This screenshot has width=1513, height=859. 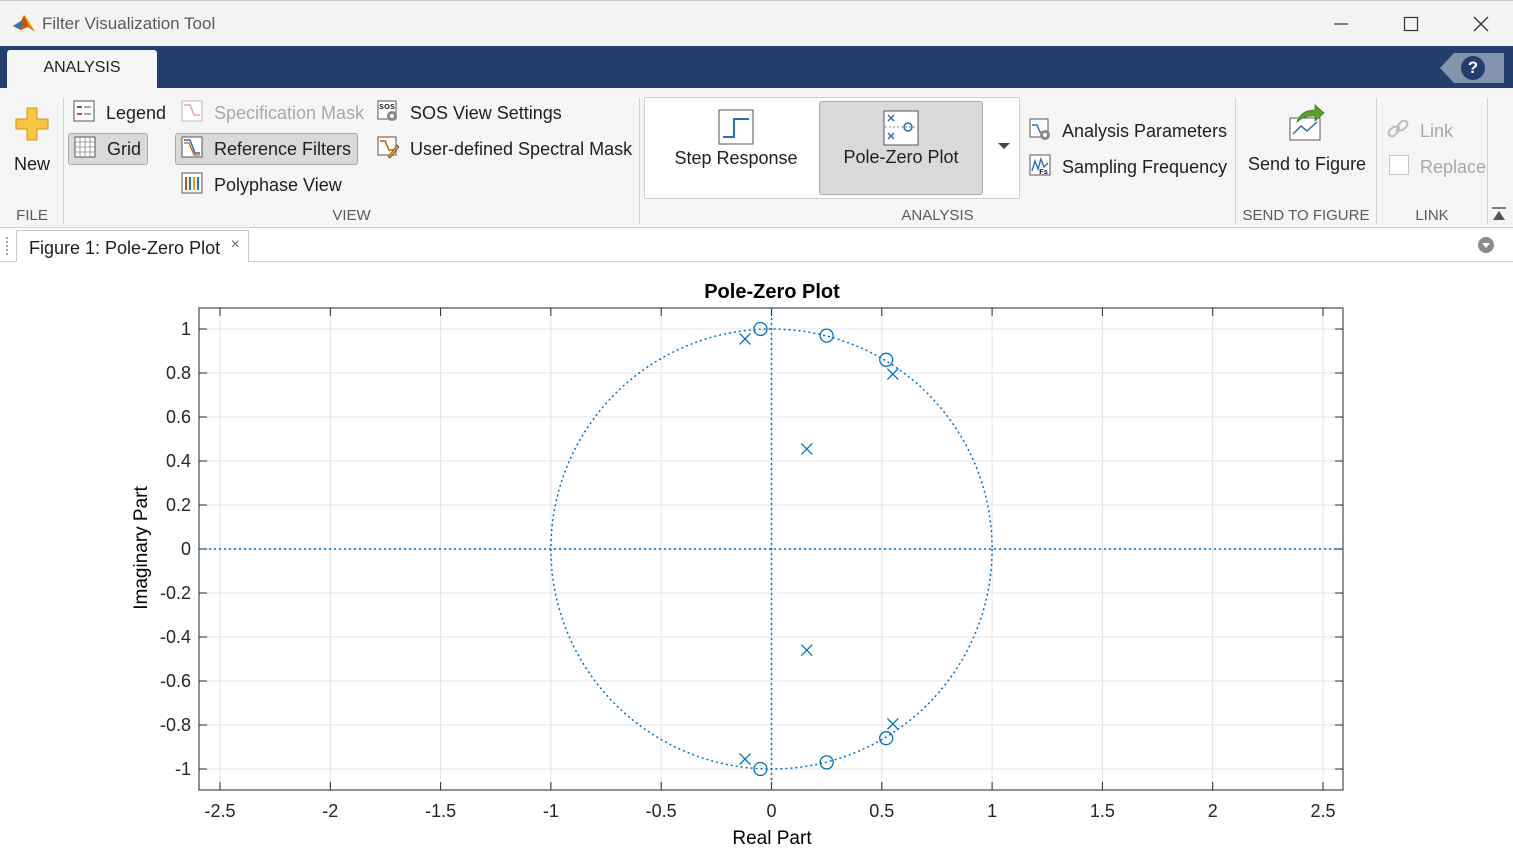 I want to click on sampling-frequency-button: Fs Sampling Frequency, so click(x=1127, y=167).